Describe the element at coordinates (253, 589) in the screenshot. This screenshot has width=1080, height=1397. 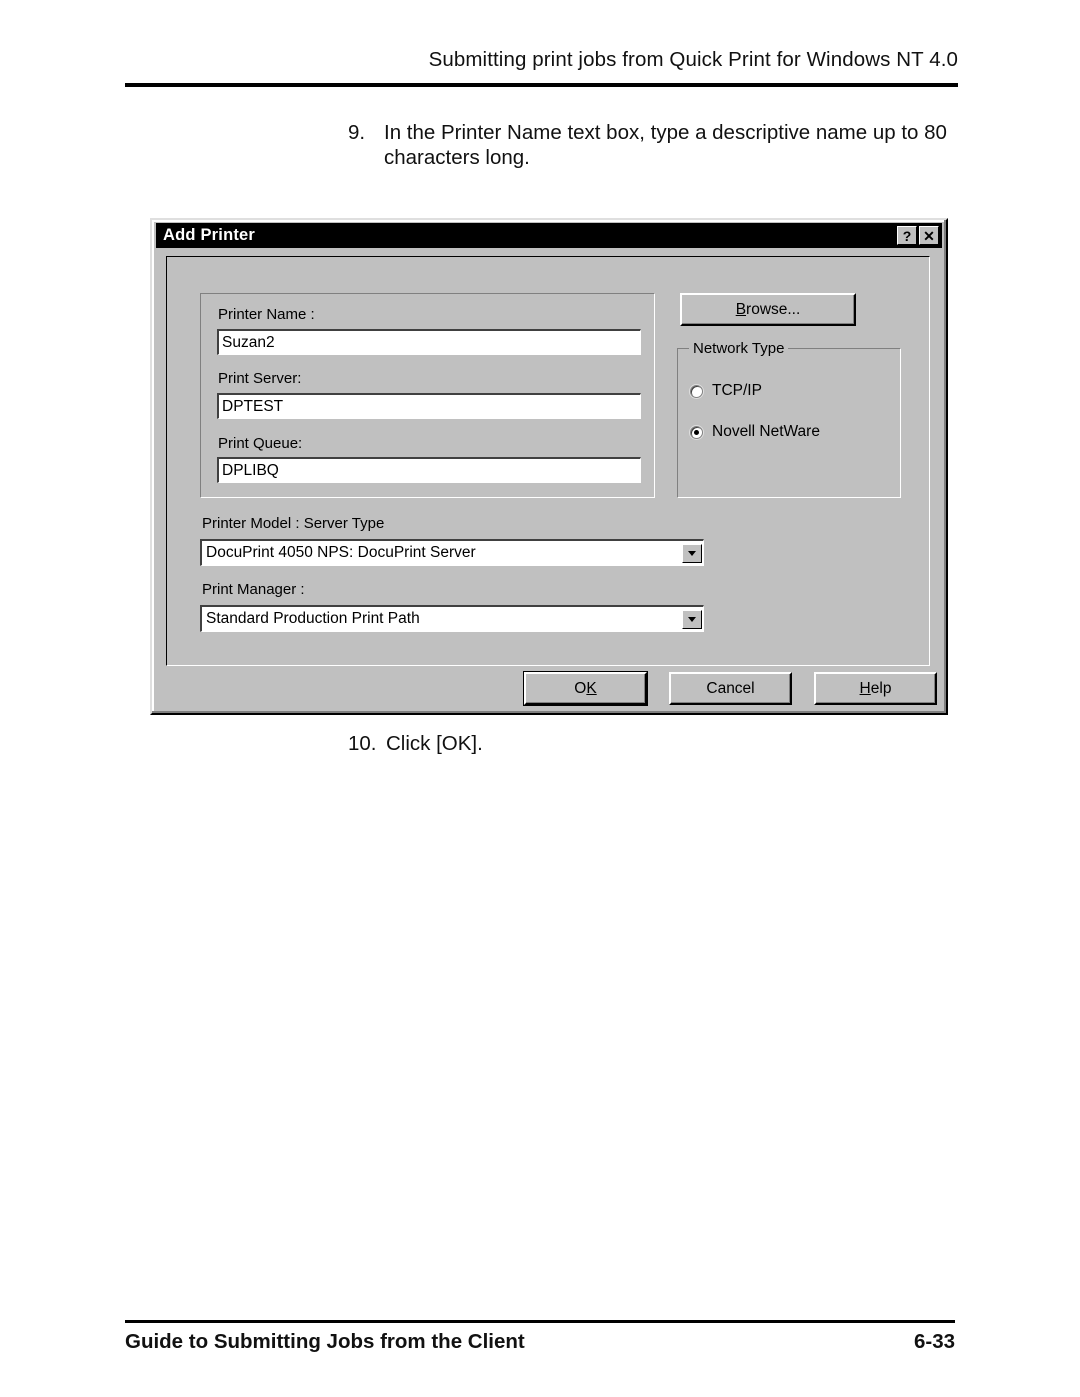
I see `print-manager-label: Print Manager :` at that location.